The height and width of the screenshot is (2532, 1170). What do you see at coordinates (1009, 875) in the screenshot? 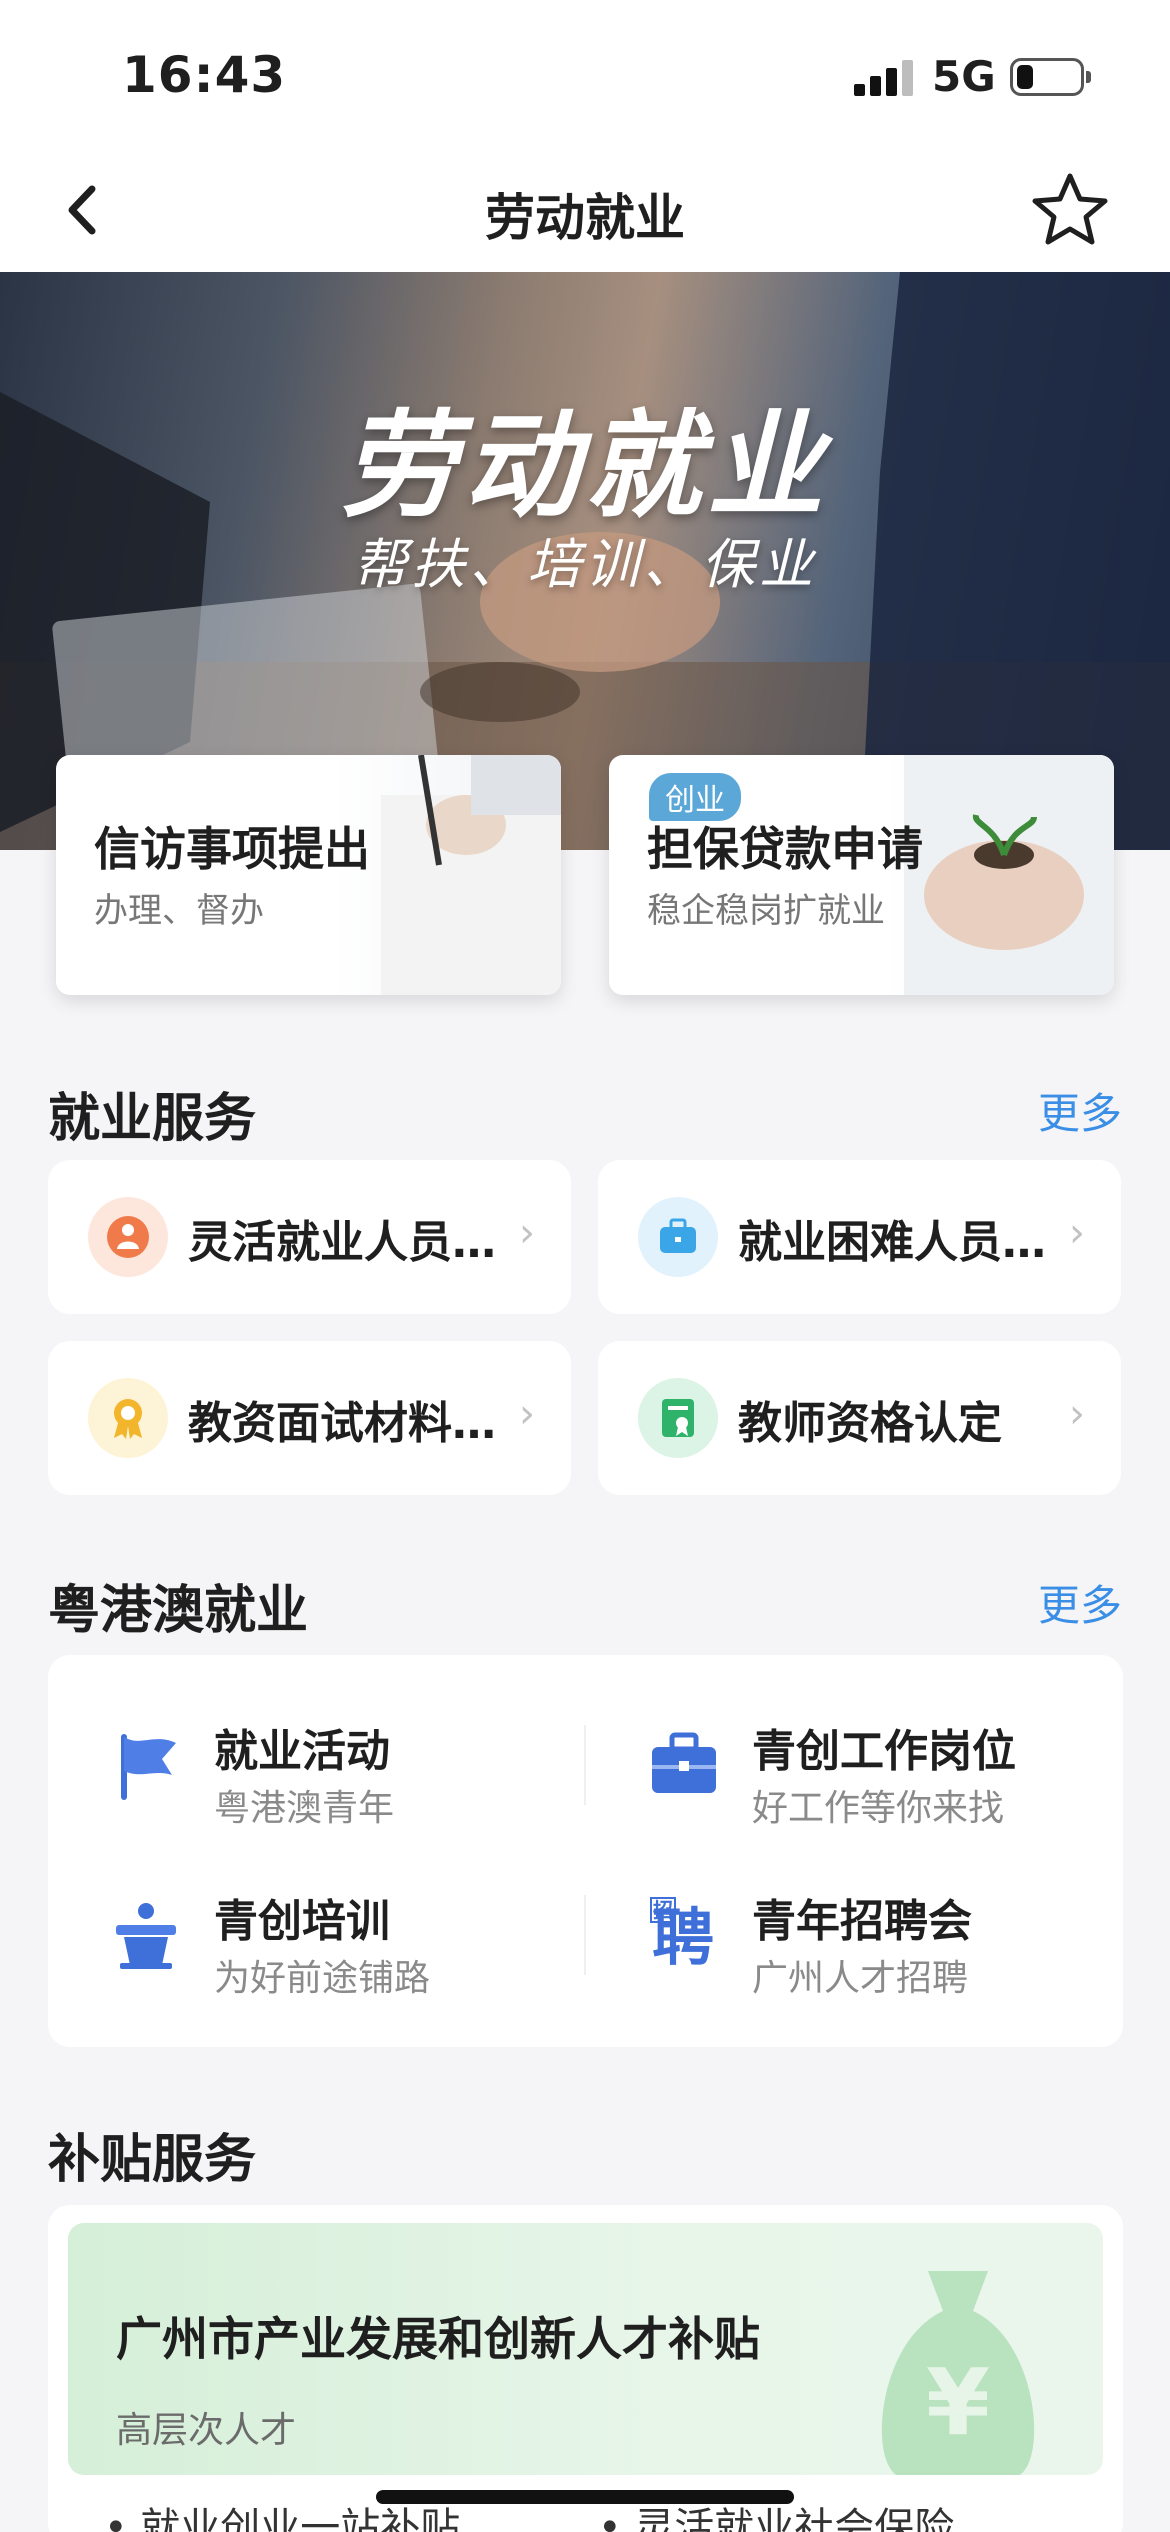
I see `seedling-hands-photo` at bounding box center [1009, 875].